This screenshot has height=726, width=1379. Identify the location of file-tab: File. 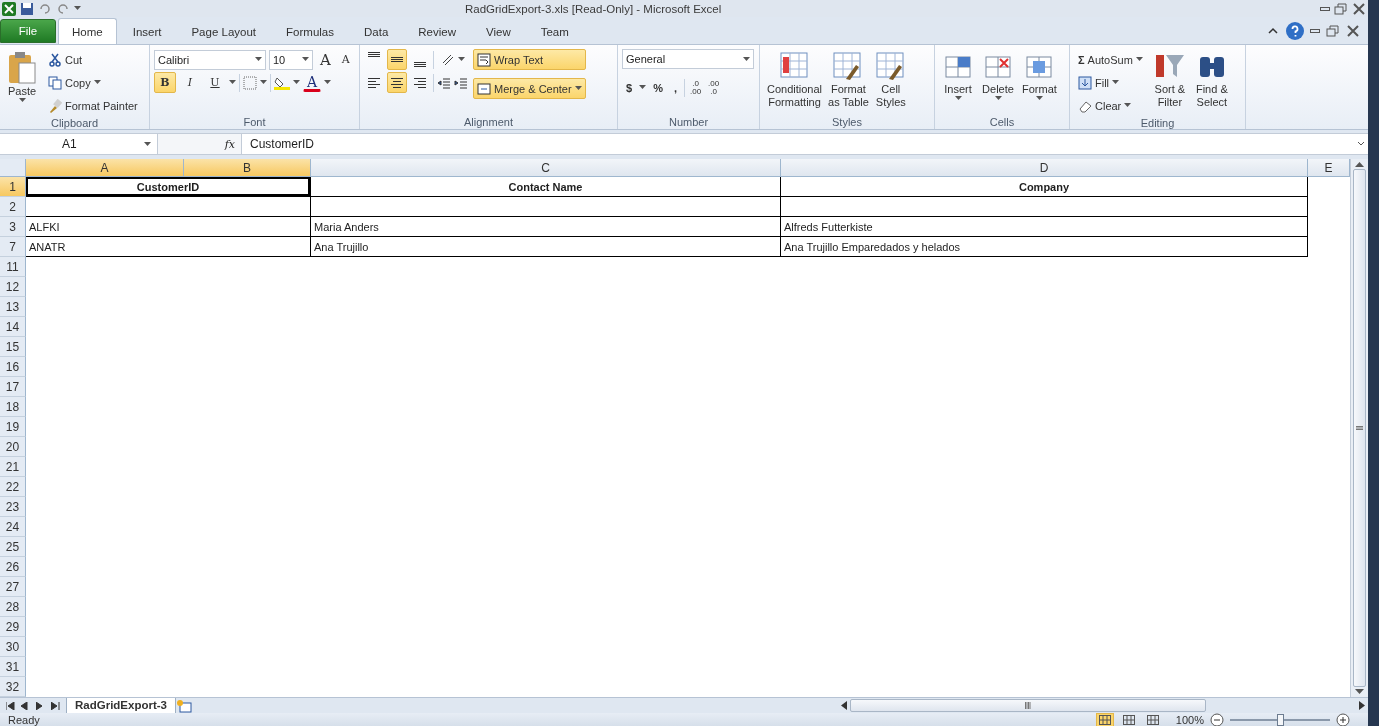
(28, 31).